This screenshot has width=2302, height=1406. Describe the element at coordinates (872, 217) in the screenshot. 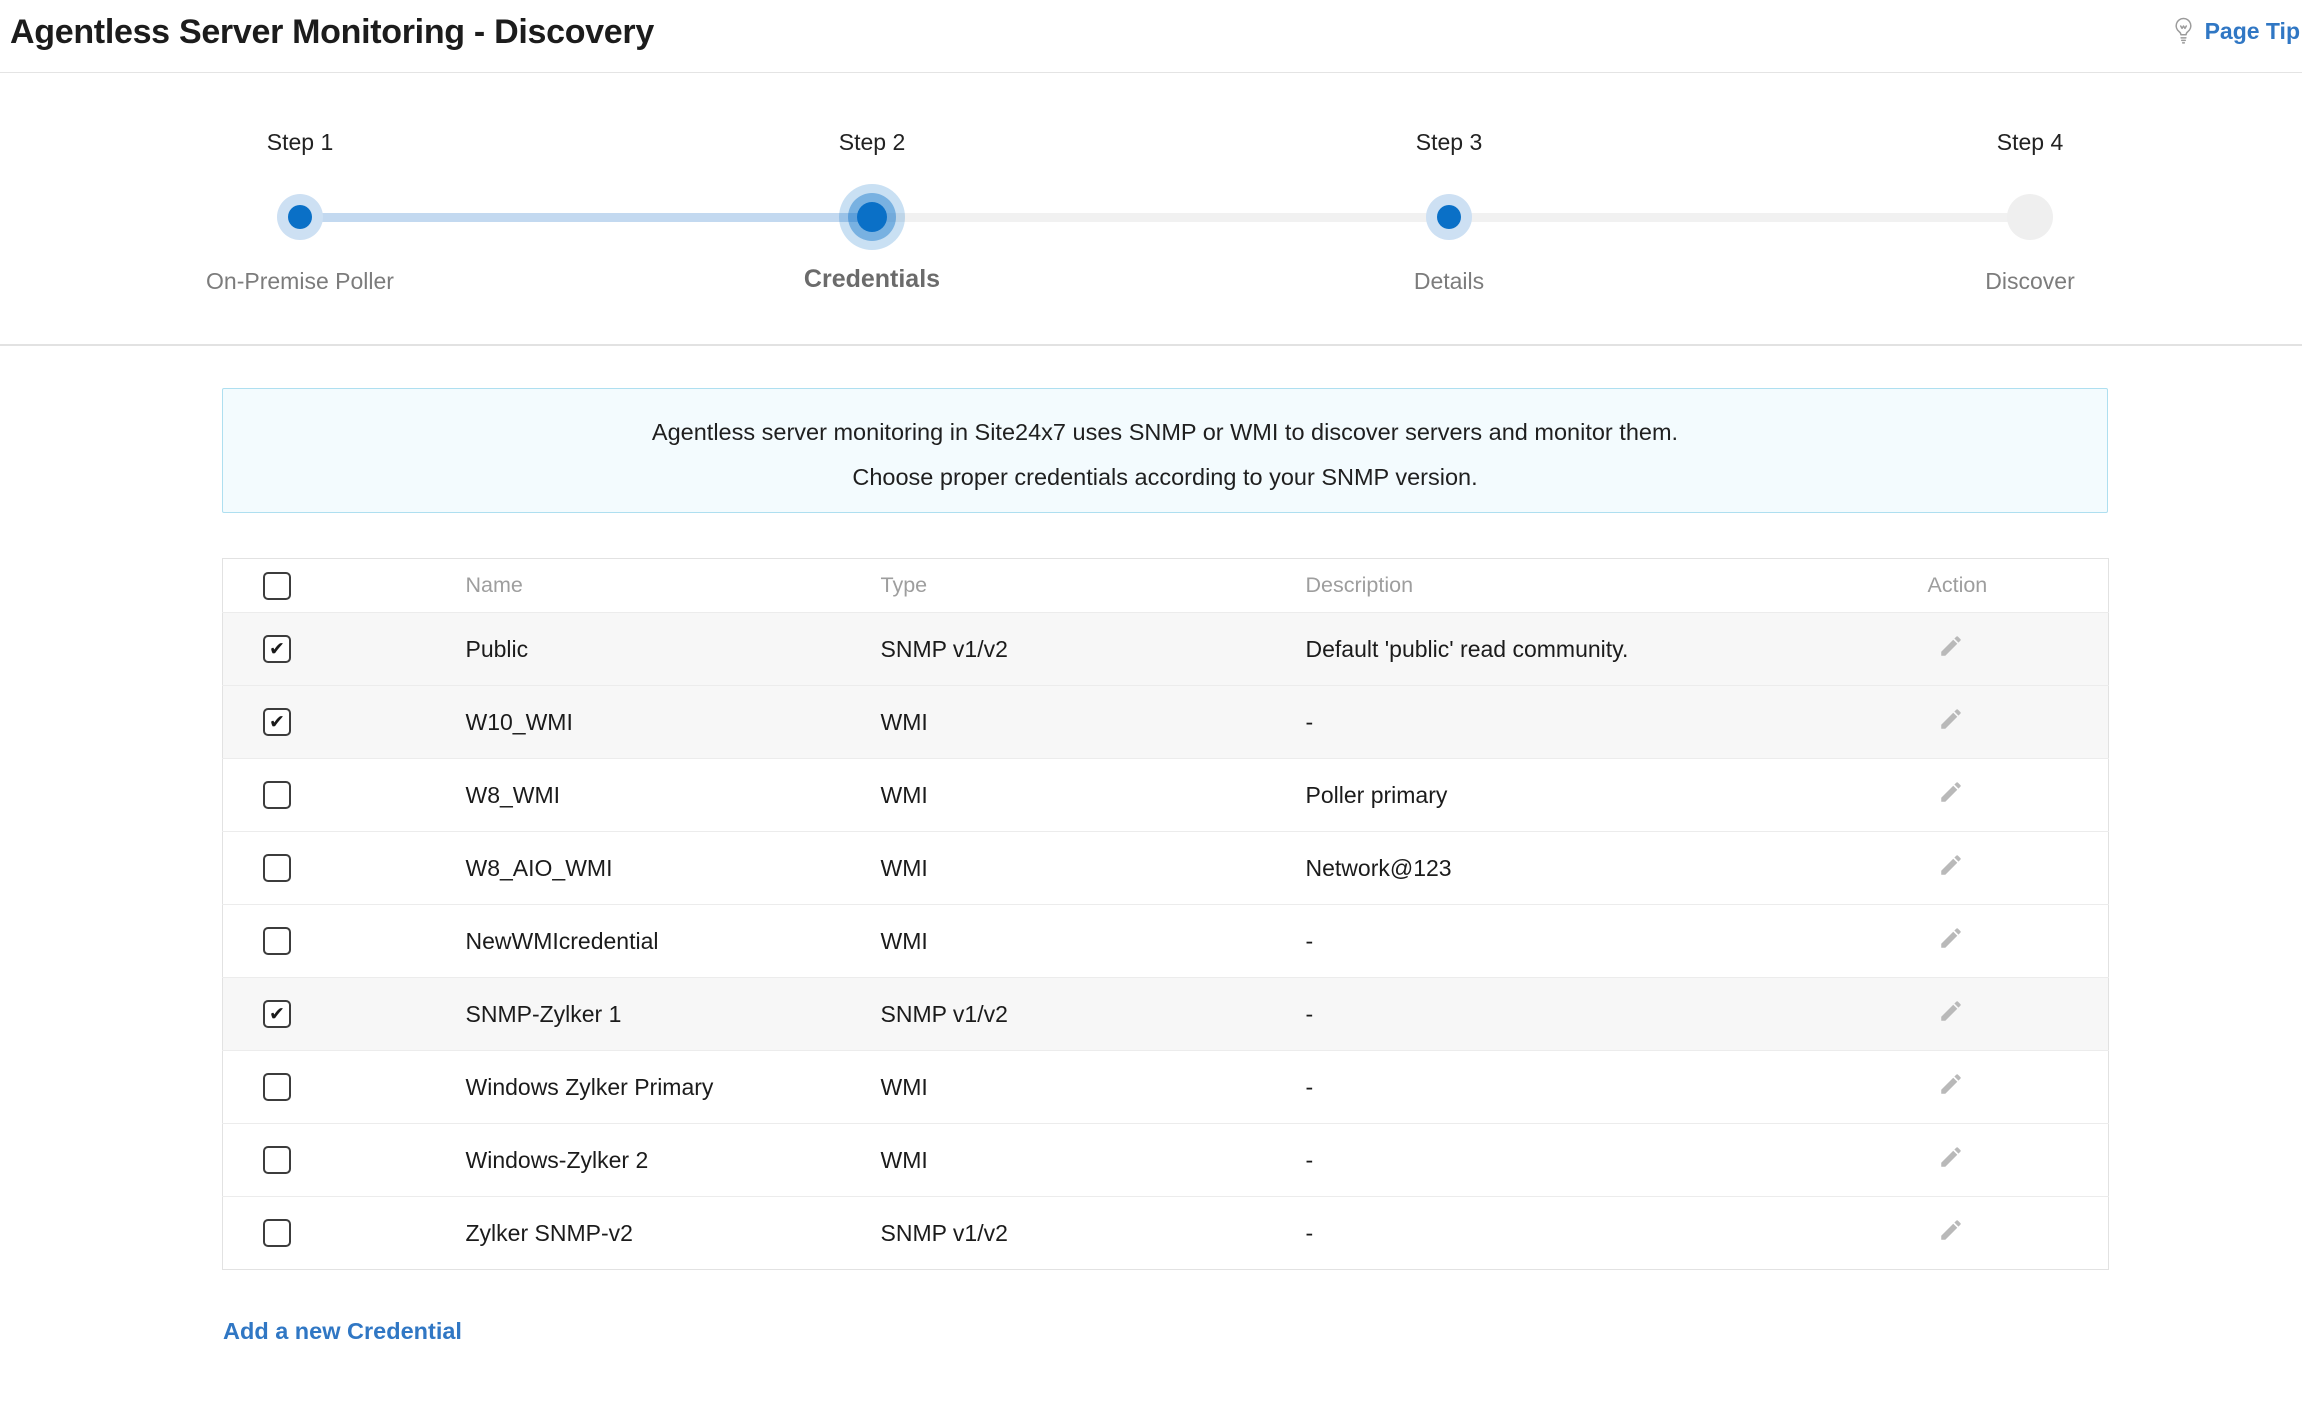

I see `step-dot-active` at that location.